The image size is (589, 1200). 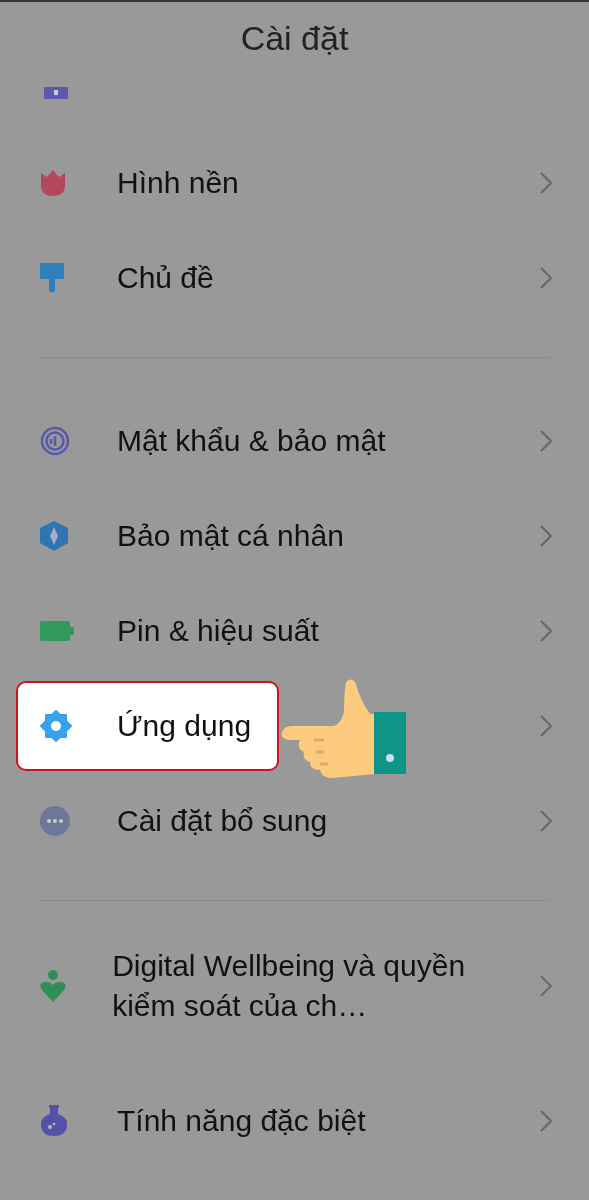 What do you see at coordinates (53, 182) in the screenshot?
I see `tulip-icon` at bounding box center [53, 182].